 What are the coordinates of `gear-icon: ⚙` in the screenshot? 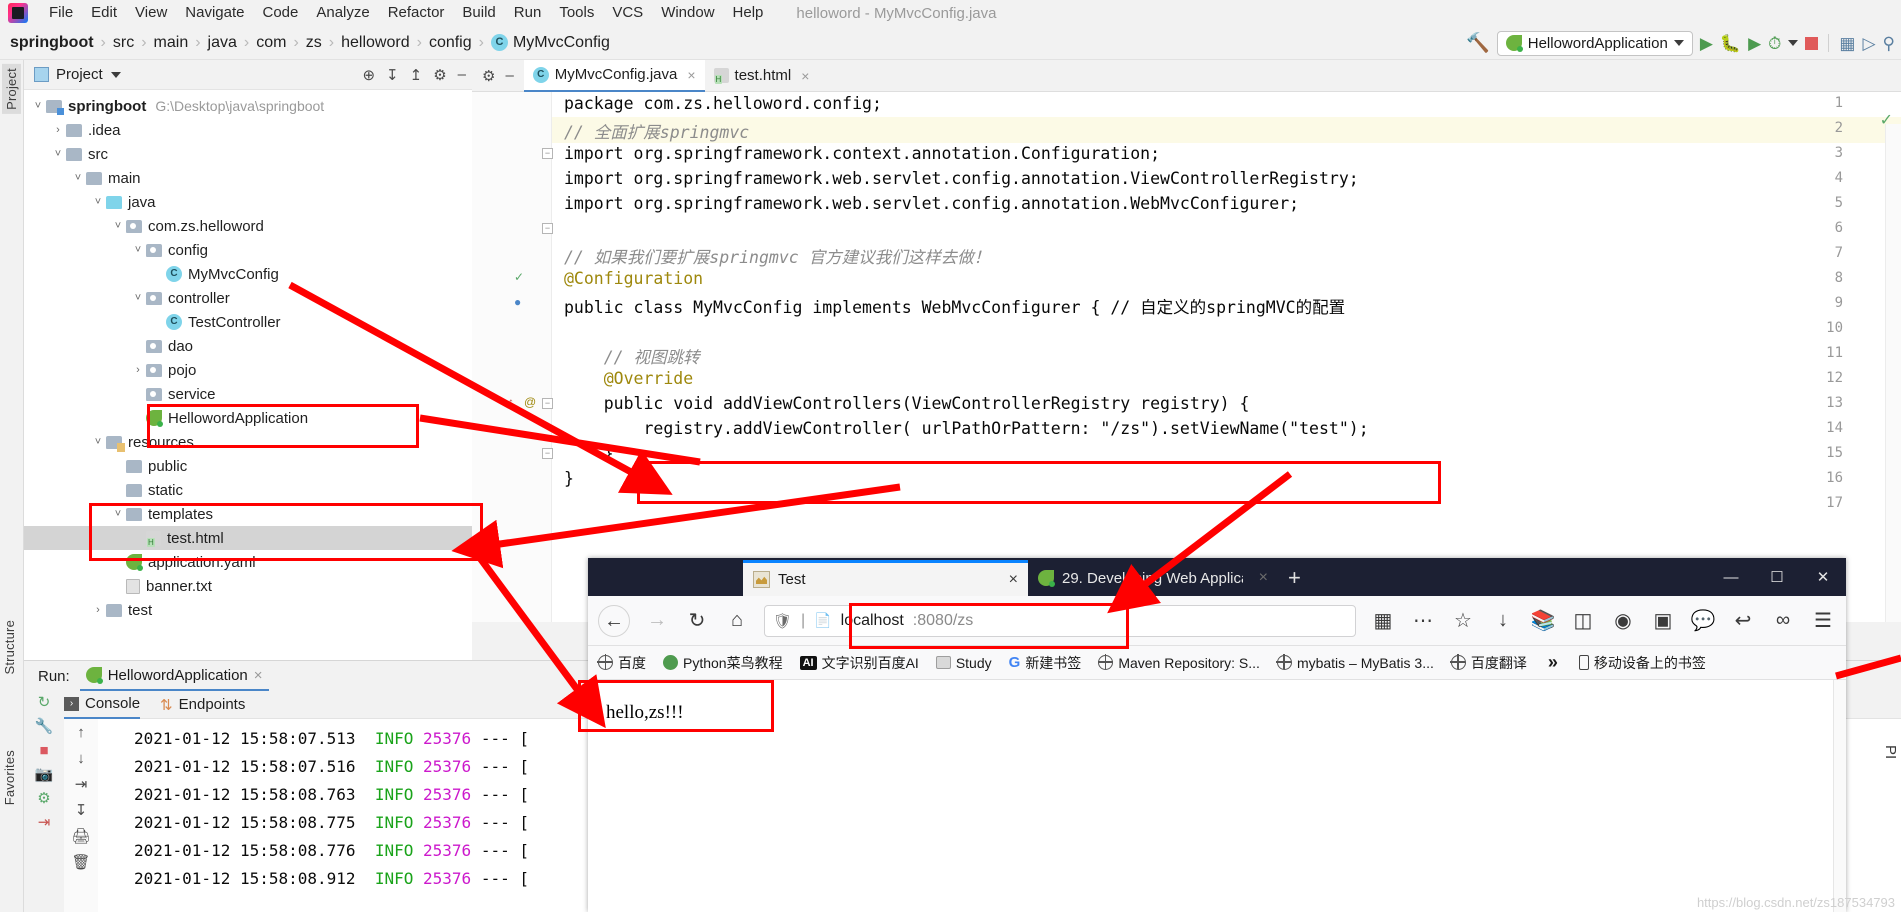 It's located at (488, 76).